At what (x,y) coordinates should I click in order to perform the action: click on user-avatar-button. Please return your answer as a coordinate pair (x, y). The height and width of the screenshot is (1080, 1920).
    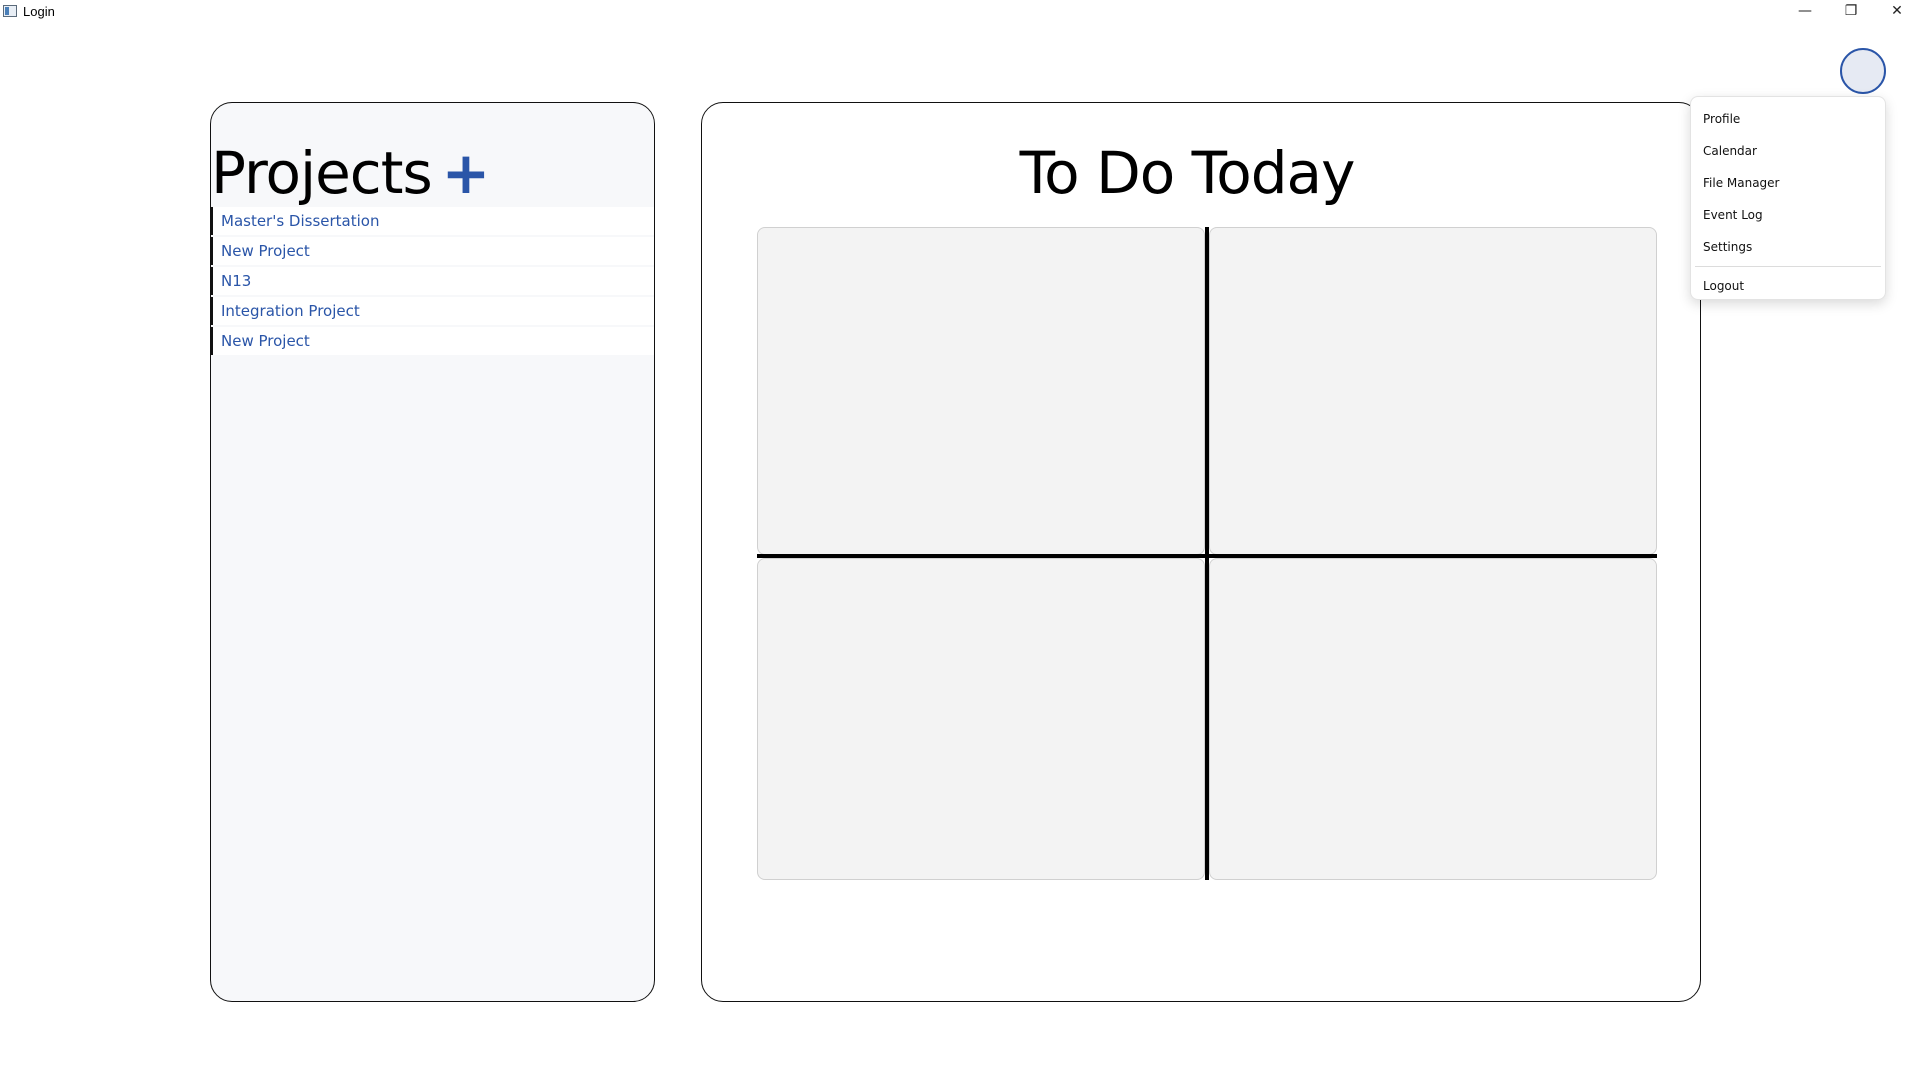
    Looking at the image, I should click on (1863, 71).